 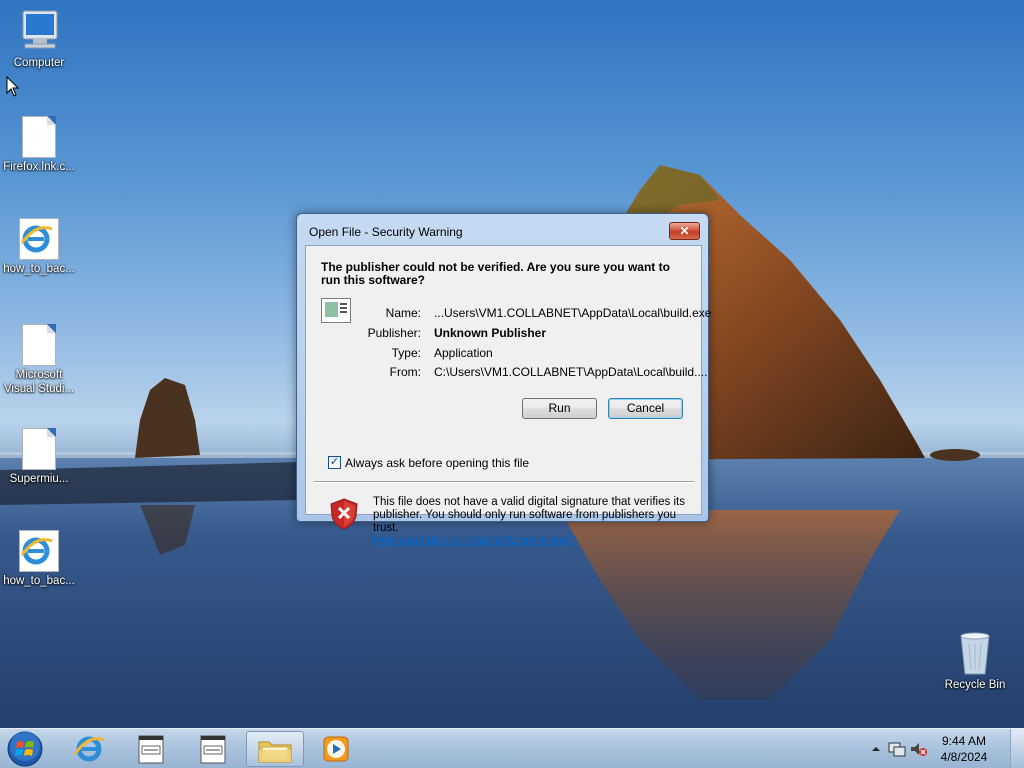 I want to click on taskbar-windows-explorer, so click(x=275, y=749).